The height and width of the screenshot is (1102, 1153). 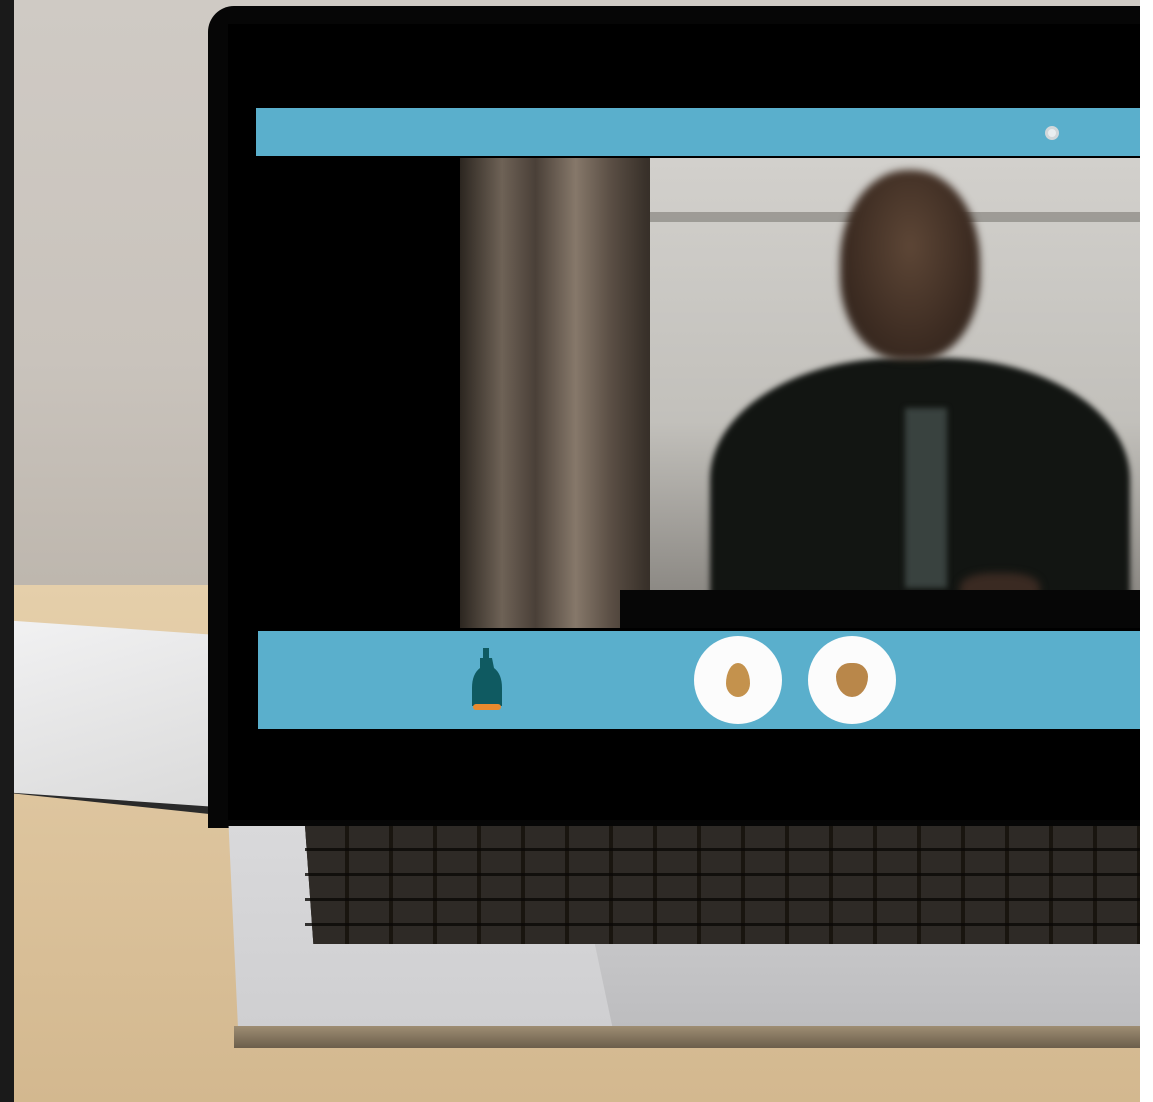 What do you see at coordinates (7, 551) in the screenshot?
I see `left-border` at bounding box center [7, 551].